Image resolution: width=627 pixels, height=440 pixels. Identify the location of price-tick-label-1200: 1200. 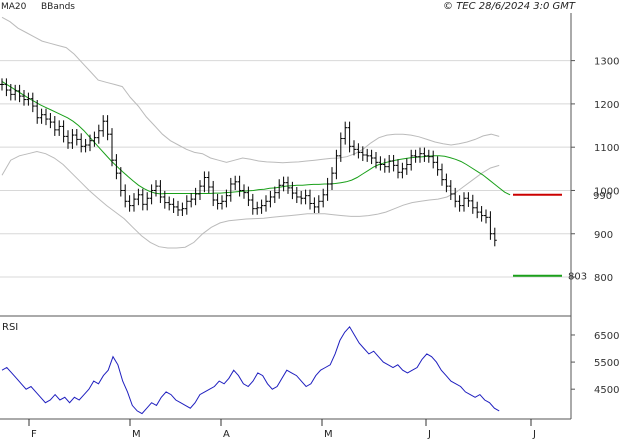
(606, 105).